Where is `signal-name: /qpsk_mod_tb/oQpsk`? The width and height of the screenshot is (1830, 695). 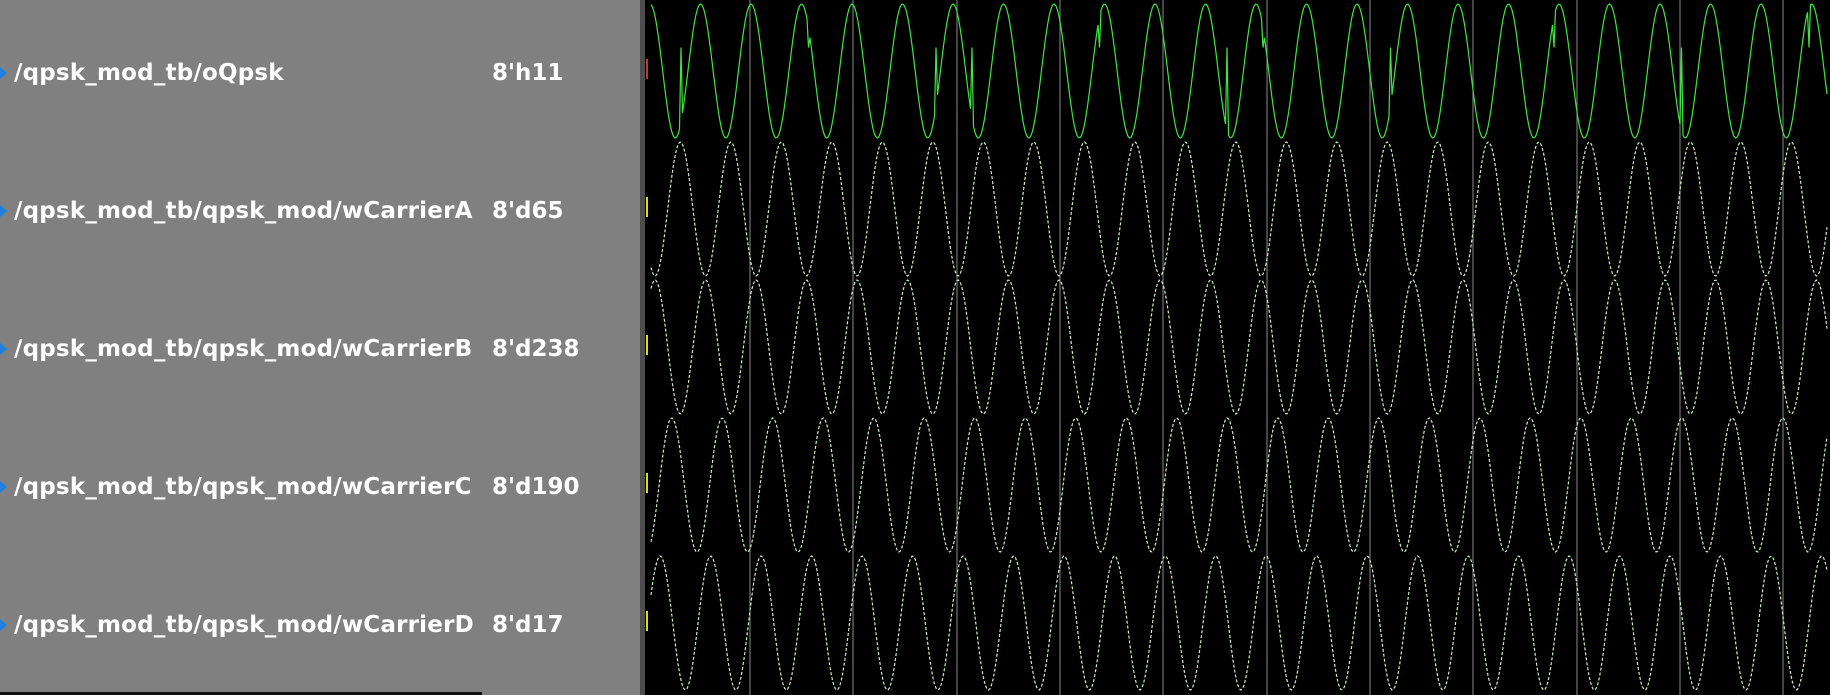
signal-name: /qpsk_mod_tb/oQpsk is located at coordinates (149, 73).